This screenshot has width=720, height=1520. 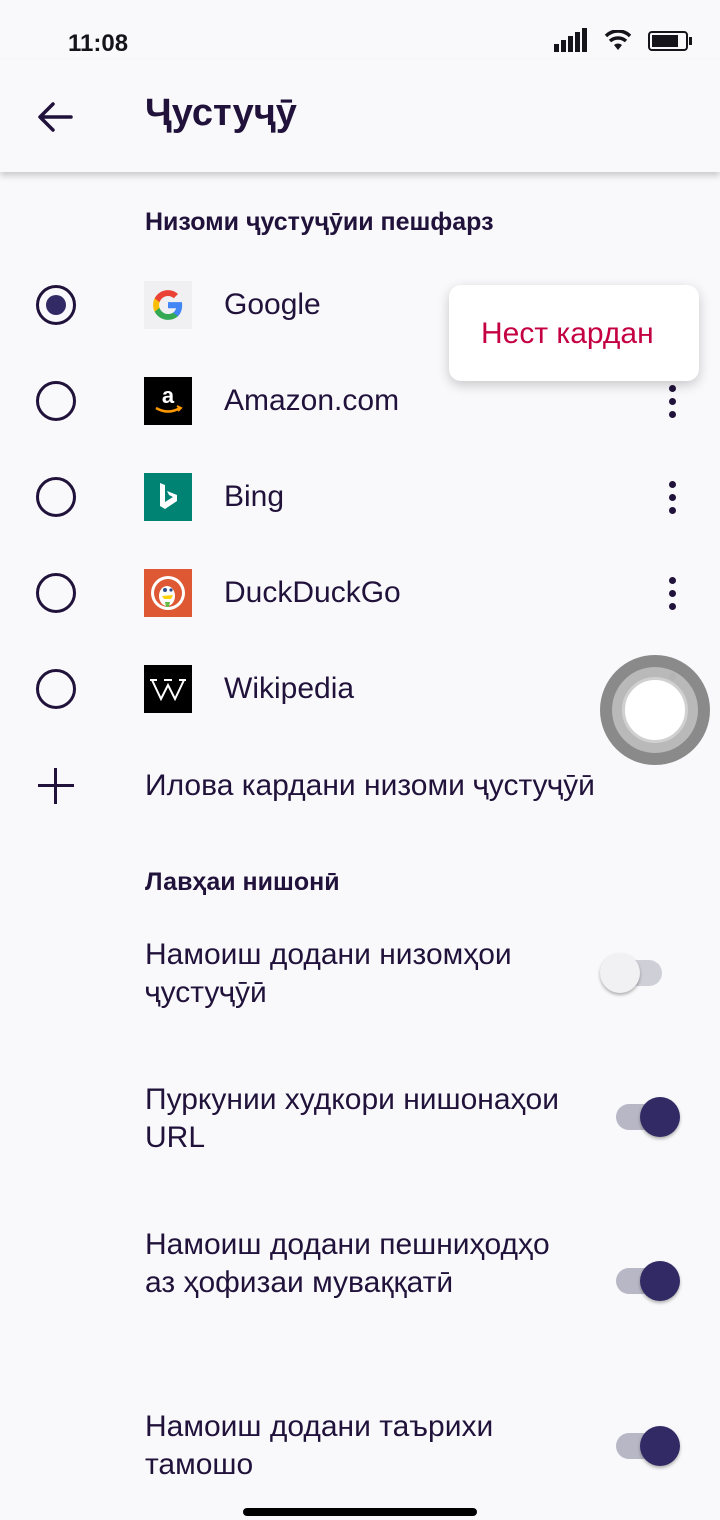 I want to click on touch-center, so click(x=655, y=710).